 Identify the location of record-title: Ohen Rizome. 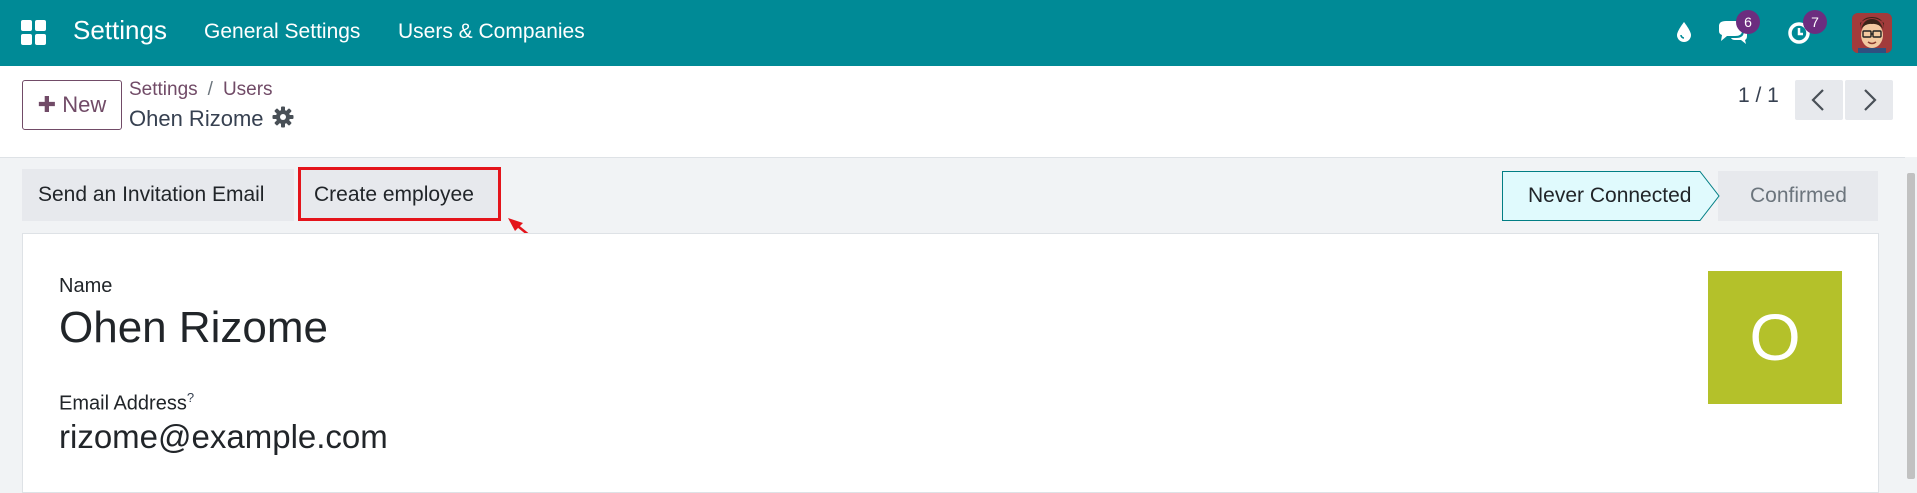
(196, 118).